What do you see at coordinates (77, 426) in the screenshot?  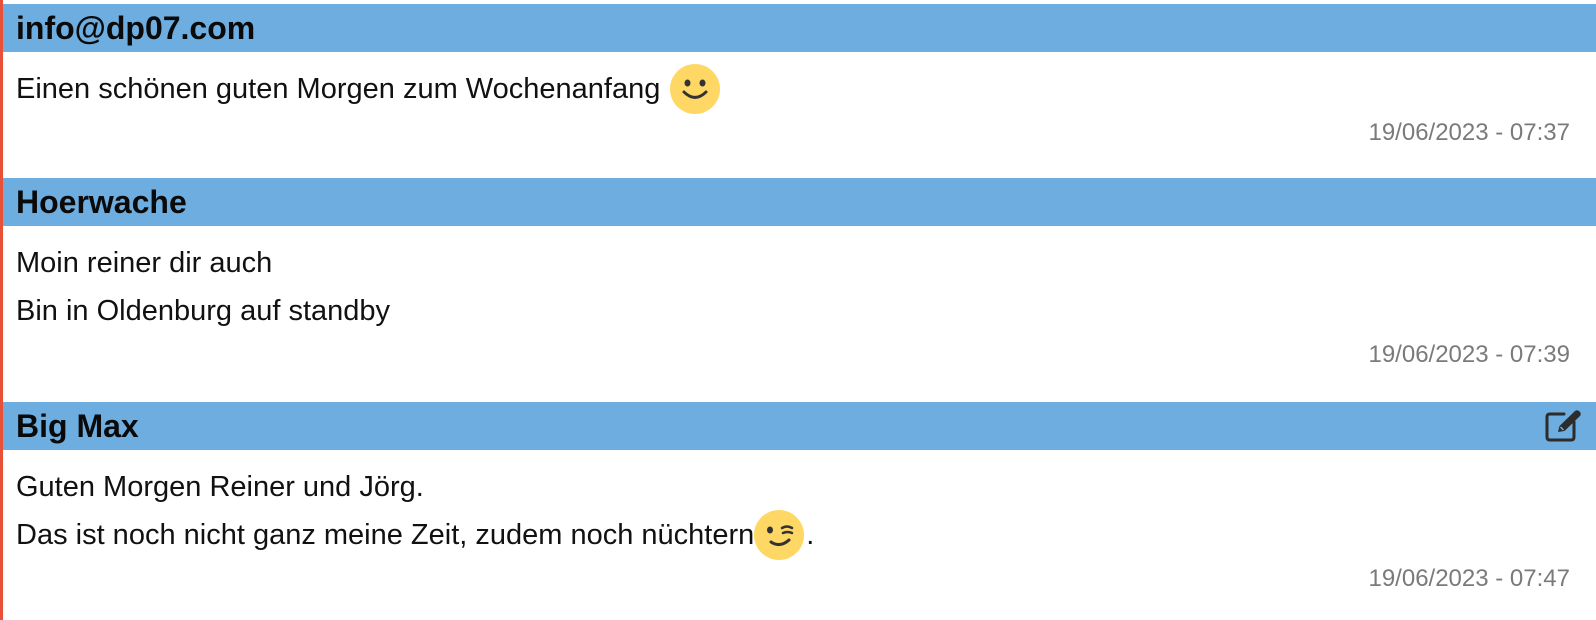 I see `message-author: Big Max` at bounding box center [77, 426].